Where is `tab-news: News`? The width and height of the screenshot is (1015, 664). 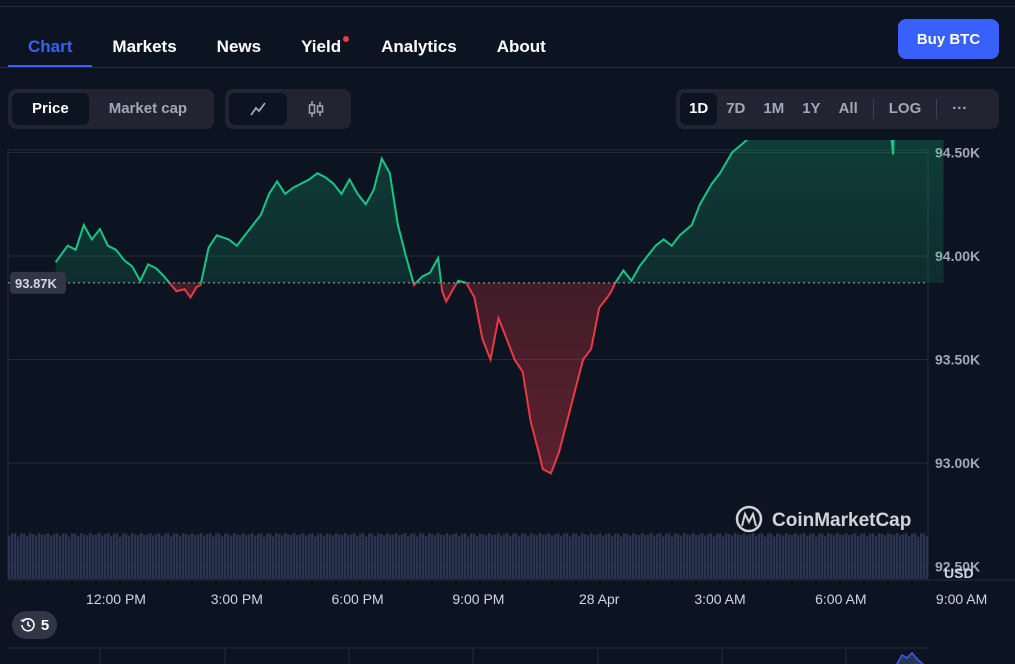
tab-news: News is located at coordinates (239, 49).